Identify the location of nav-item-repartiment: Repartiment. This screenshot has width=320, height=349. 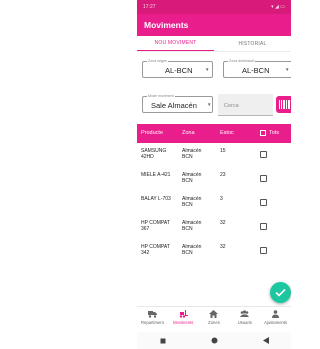
(152, 320).